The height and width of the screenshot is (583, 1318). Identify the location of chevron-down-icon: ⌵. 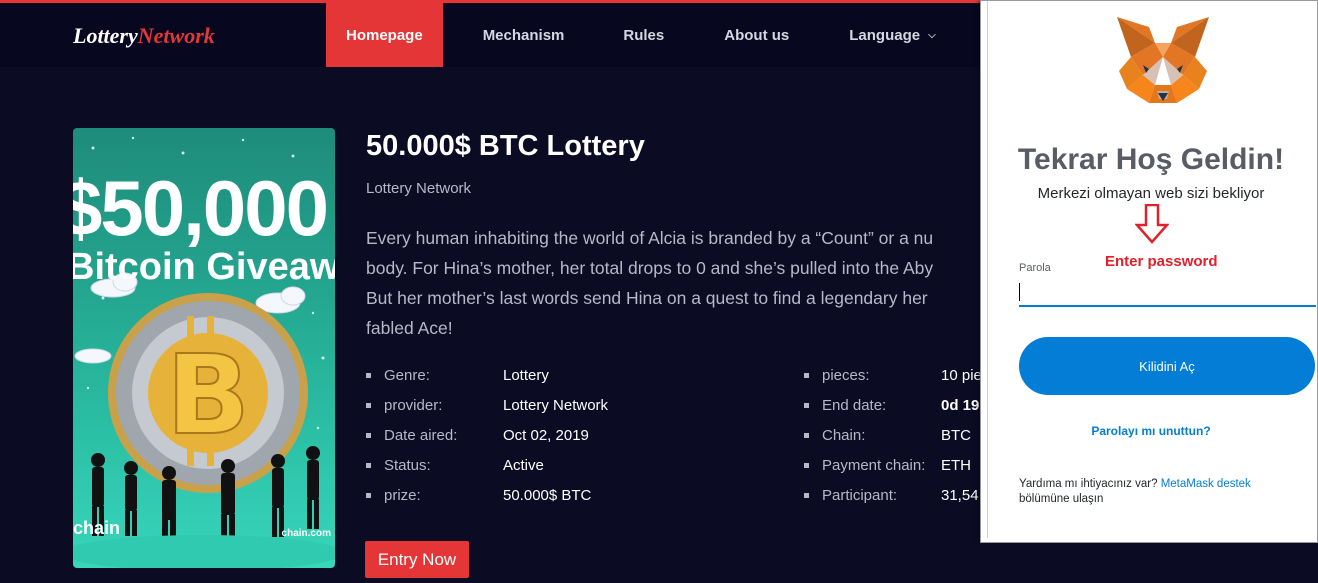
(932, 35).